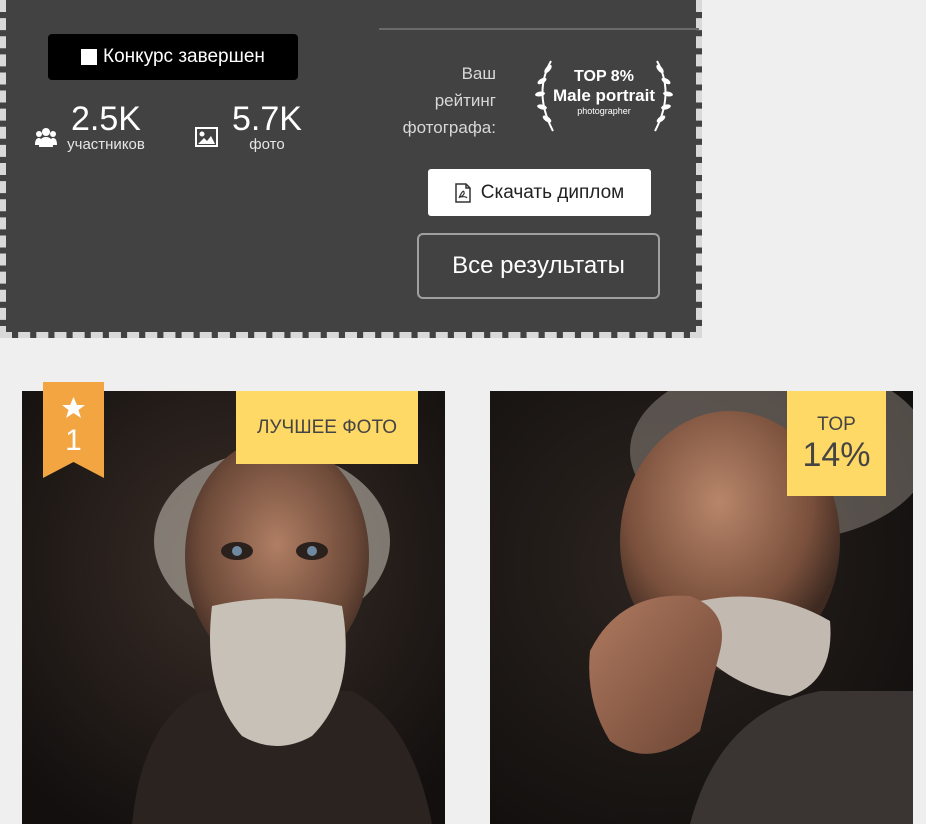 The image size is (926, 824). I want to click on photos-label: фото, so click(267, 144).